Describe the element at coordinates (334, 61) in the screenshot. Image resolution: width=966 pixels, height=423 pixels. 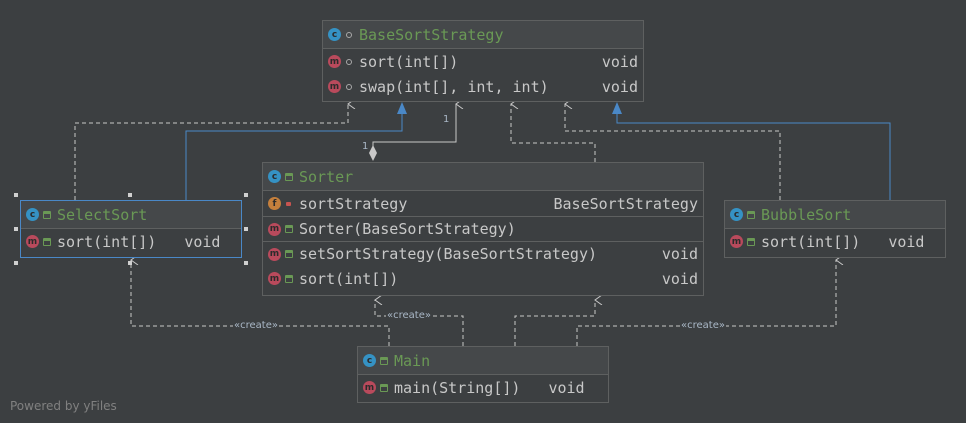
I see `abstract-method-icon: m` at that location.